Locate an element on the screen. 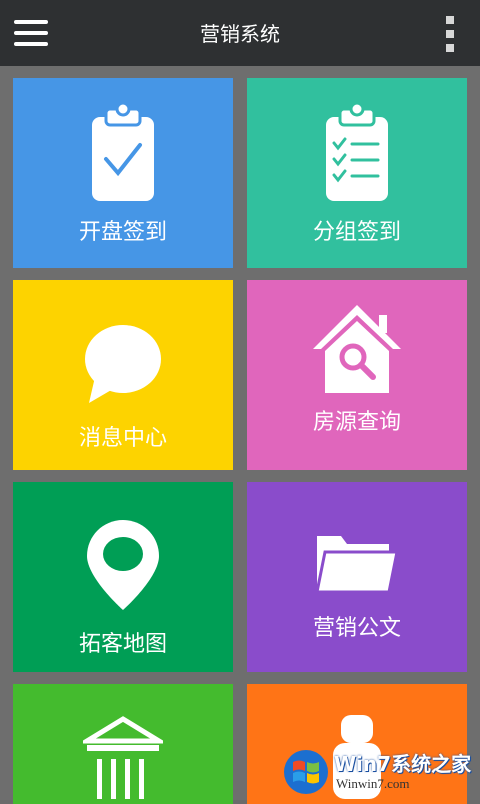  building-icon is located at coordinates (123, 757).